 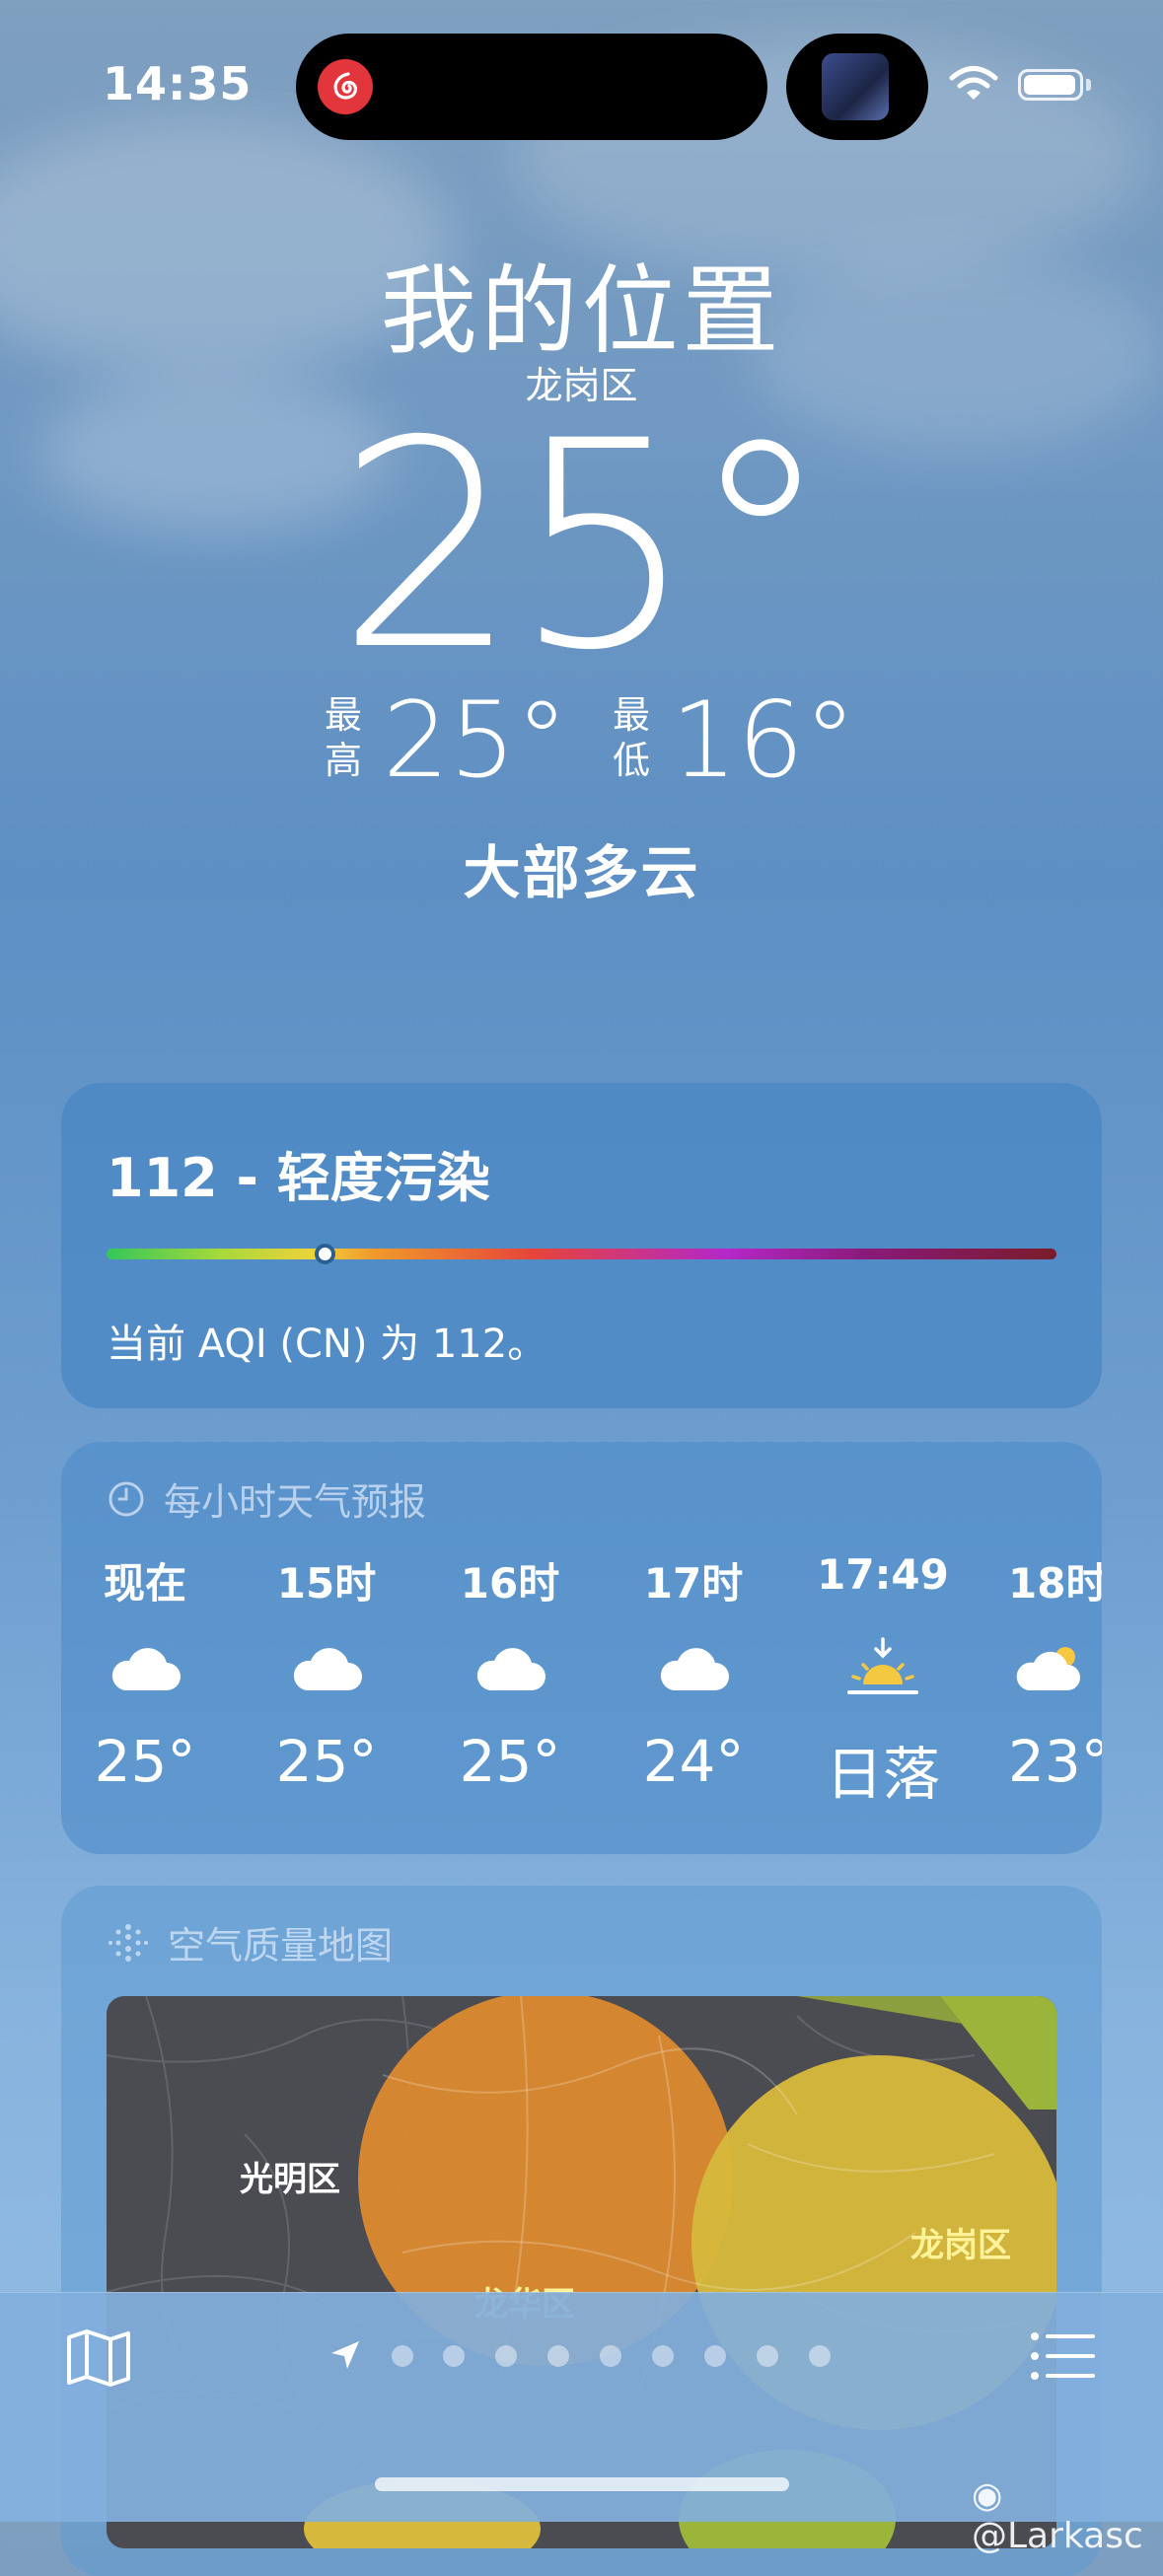 I want to click on status-time: 14:35, so click(x=178, y=83).